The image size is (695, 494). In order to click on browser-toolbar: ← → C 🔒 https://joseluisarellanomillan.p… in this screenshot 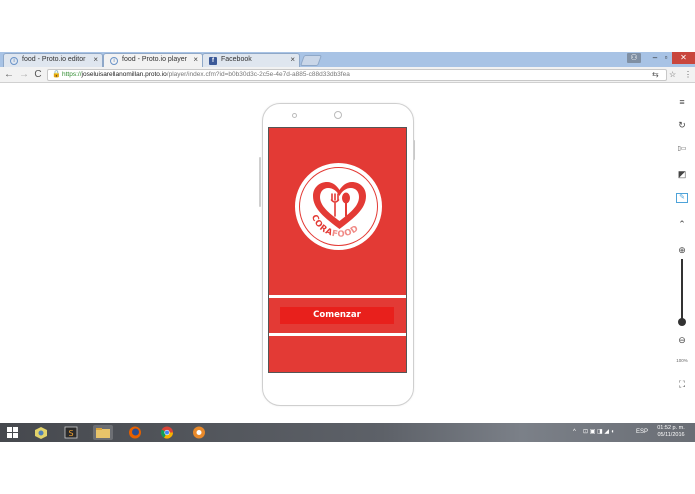, I will do `click(347, 75)`.